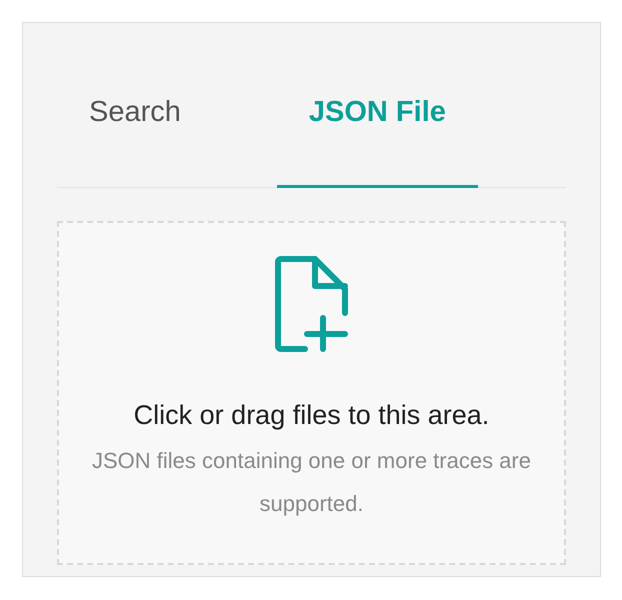  Describe the element at coordinates (135, 138) in the screenshot. I see `tab: Search` at that location.